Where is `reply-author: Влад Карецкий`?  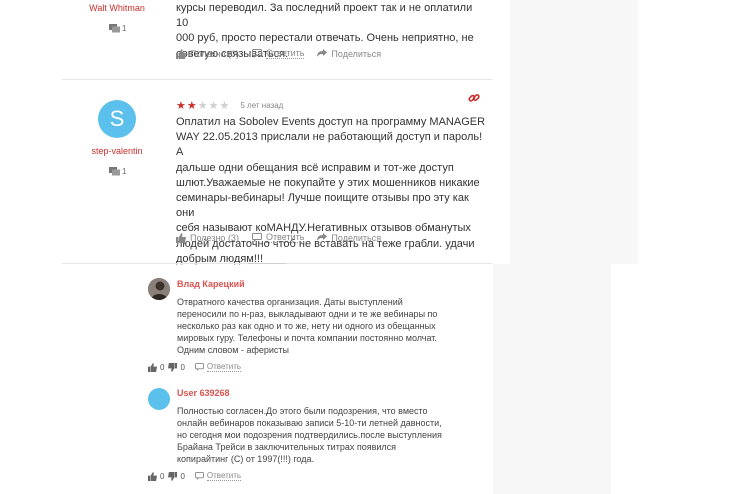 reply-author: Влад Карецкий is located at coordinates (211, 284).